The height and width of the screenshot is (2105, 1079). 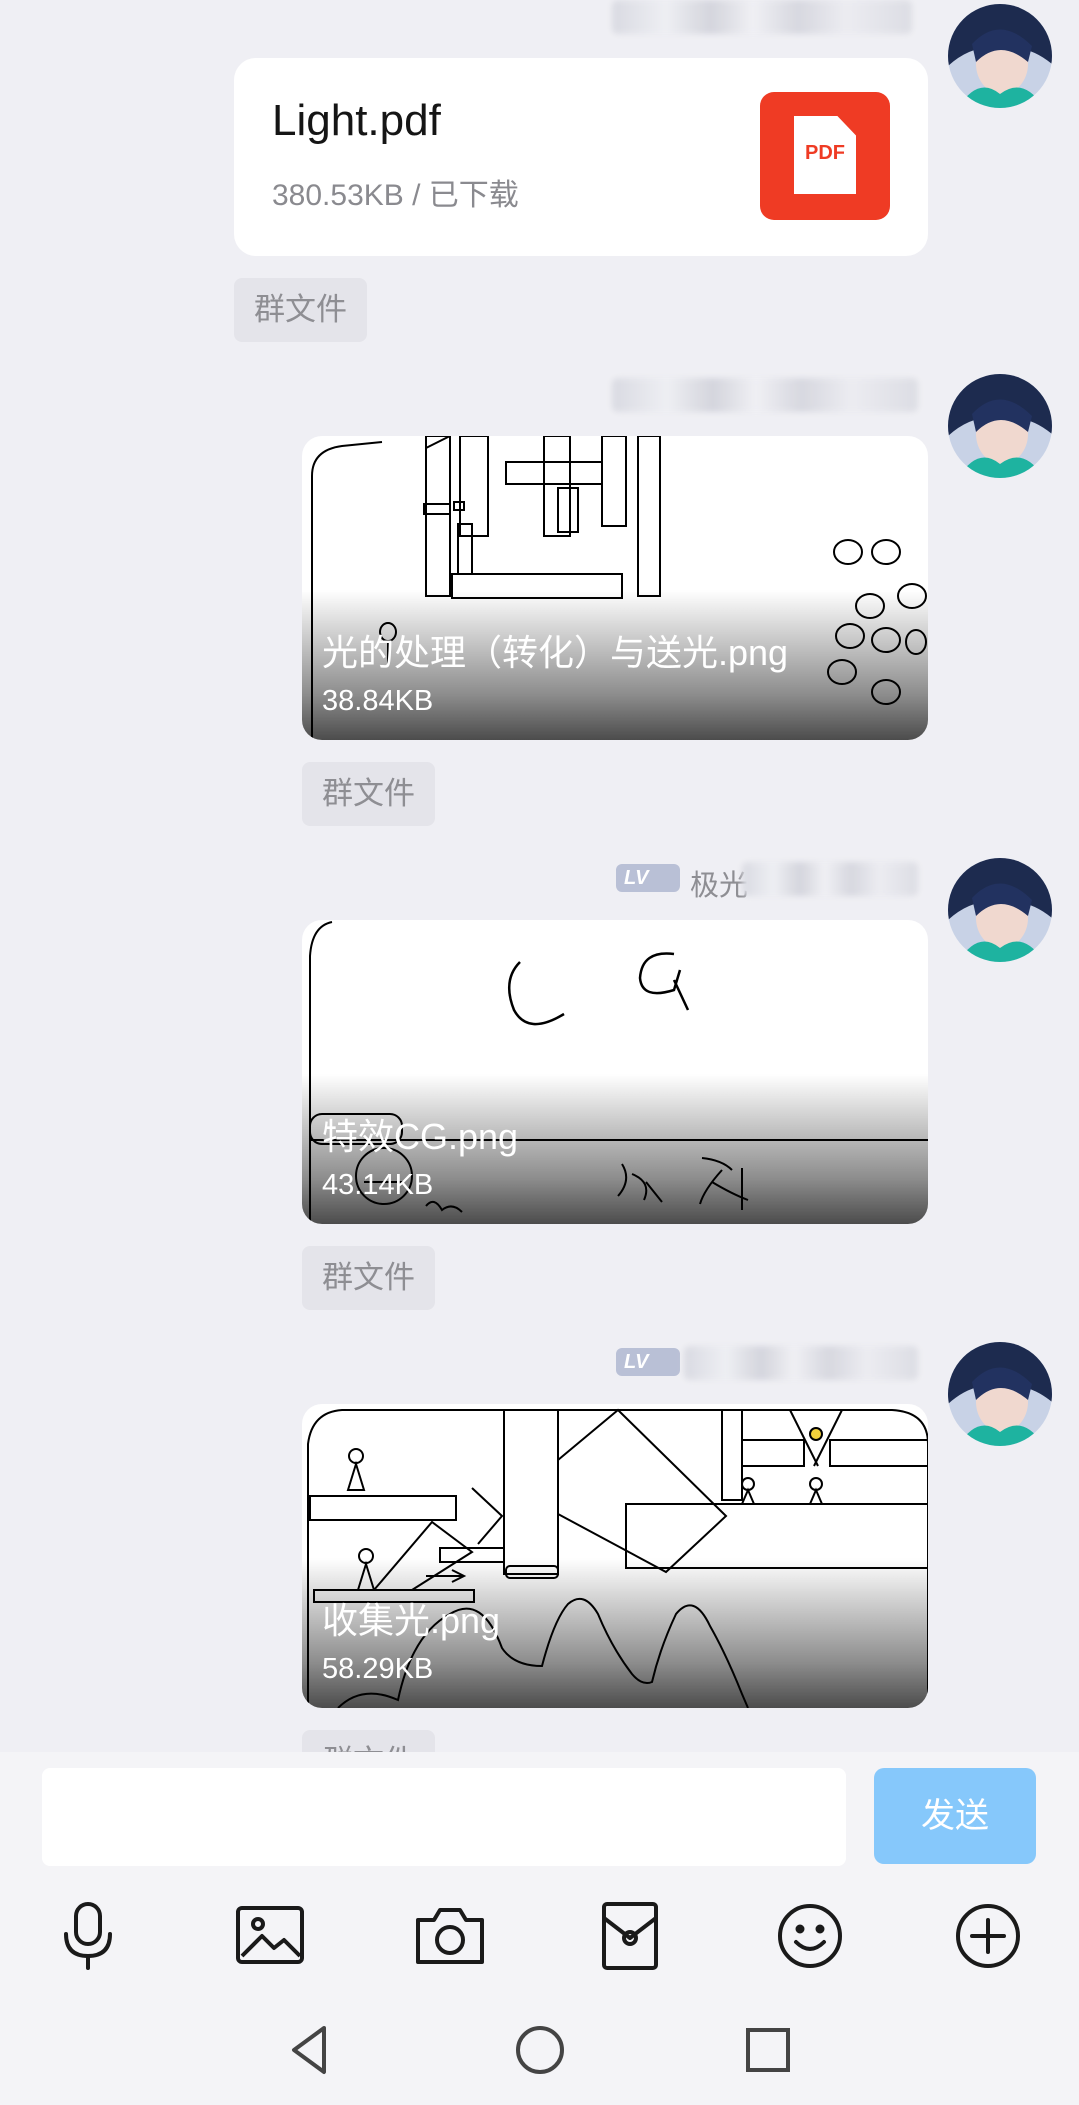 What do you see at coordinates (955, 1816) in the screenshot?
I see `send-button: 发送` at bounding box center [955, 1816].